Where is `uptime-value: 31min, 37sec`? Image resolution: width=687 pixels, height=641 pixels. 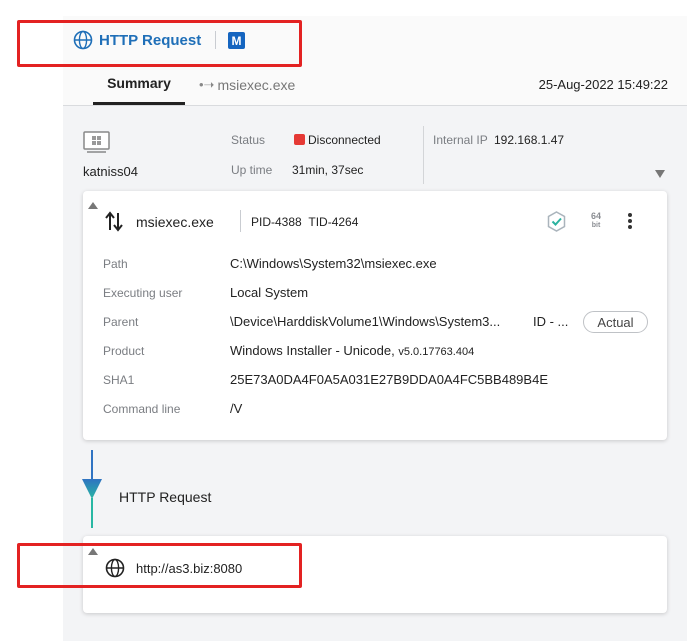 uptime-value: 31min, 37sec is located at coordinates (328, 170).